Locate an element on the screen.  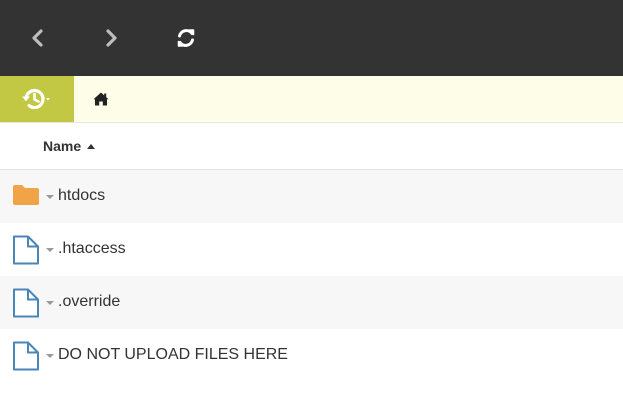
list-item: .override is located at coordinates (311, 302).